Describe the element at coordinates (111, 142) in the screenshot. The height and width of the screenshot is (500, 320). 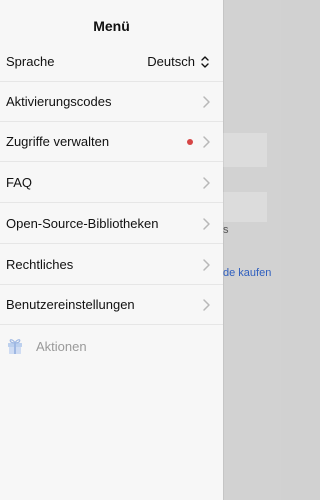
I see `menu-item-zugriffe-verwalten: Zugriffe verwalten` at that location.